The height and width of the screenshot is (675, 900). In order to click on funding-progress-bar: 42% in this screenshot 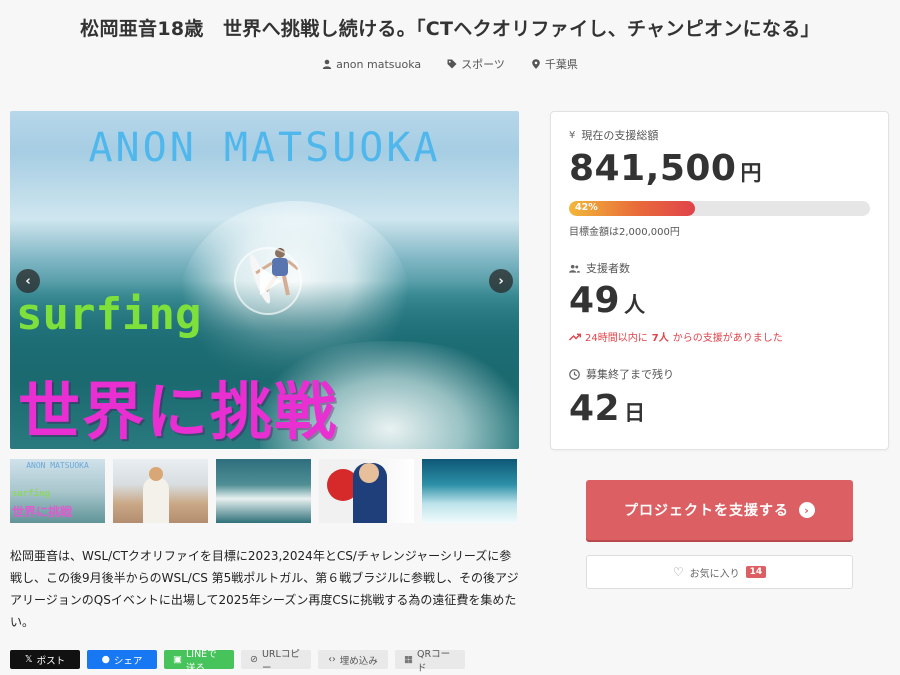, I will do `click(719, 208)`.